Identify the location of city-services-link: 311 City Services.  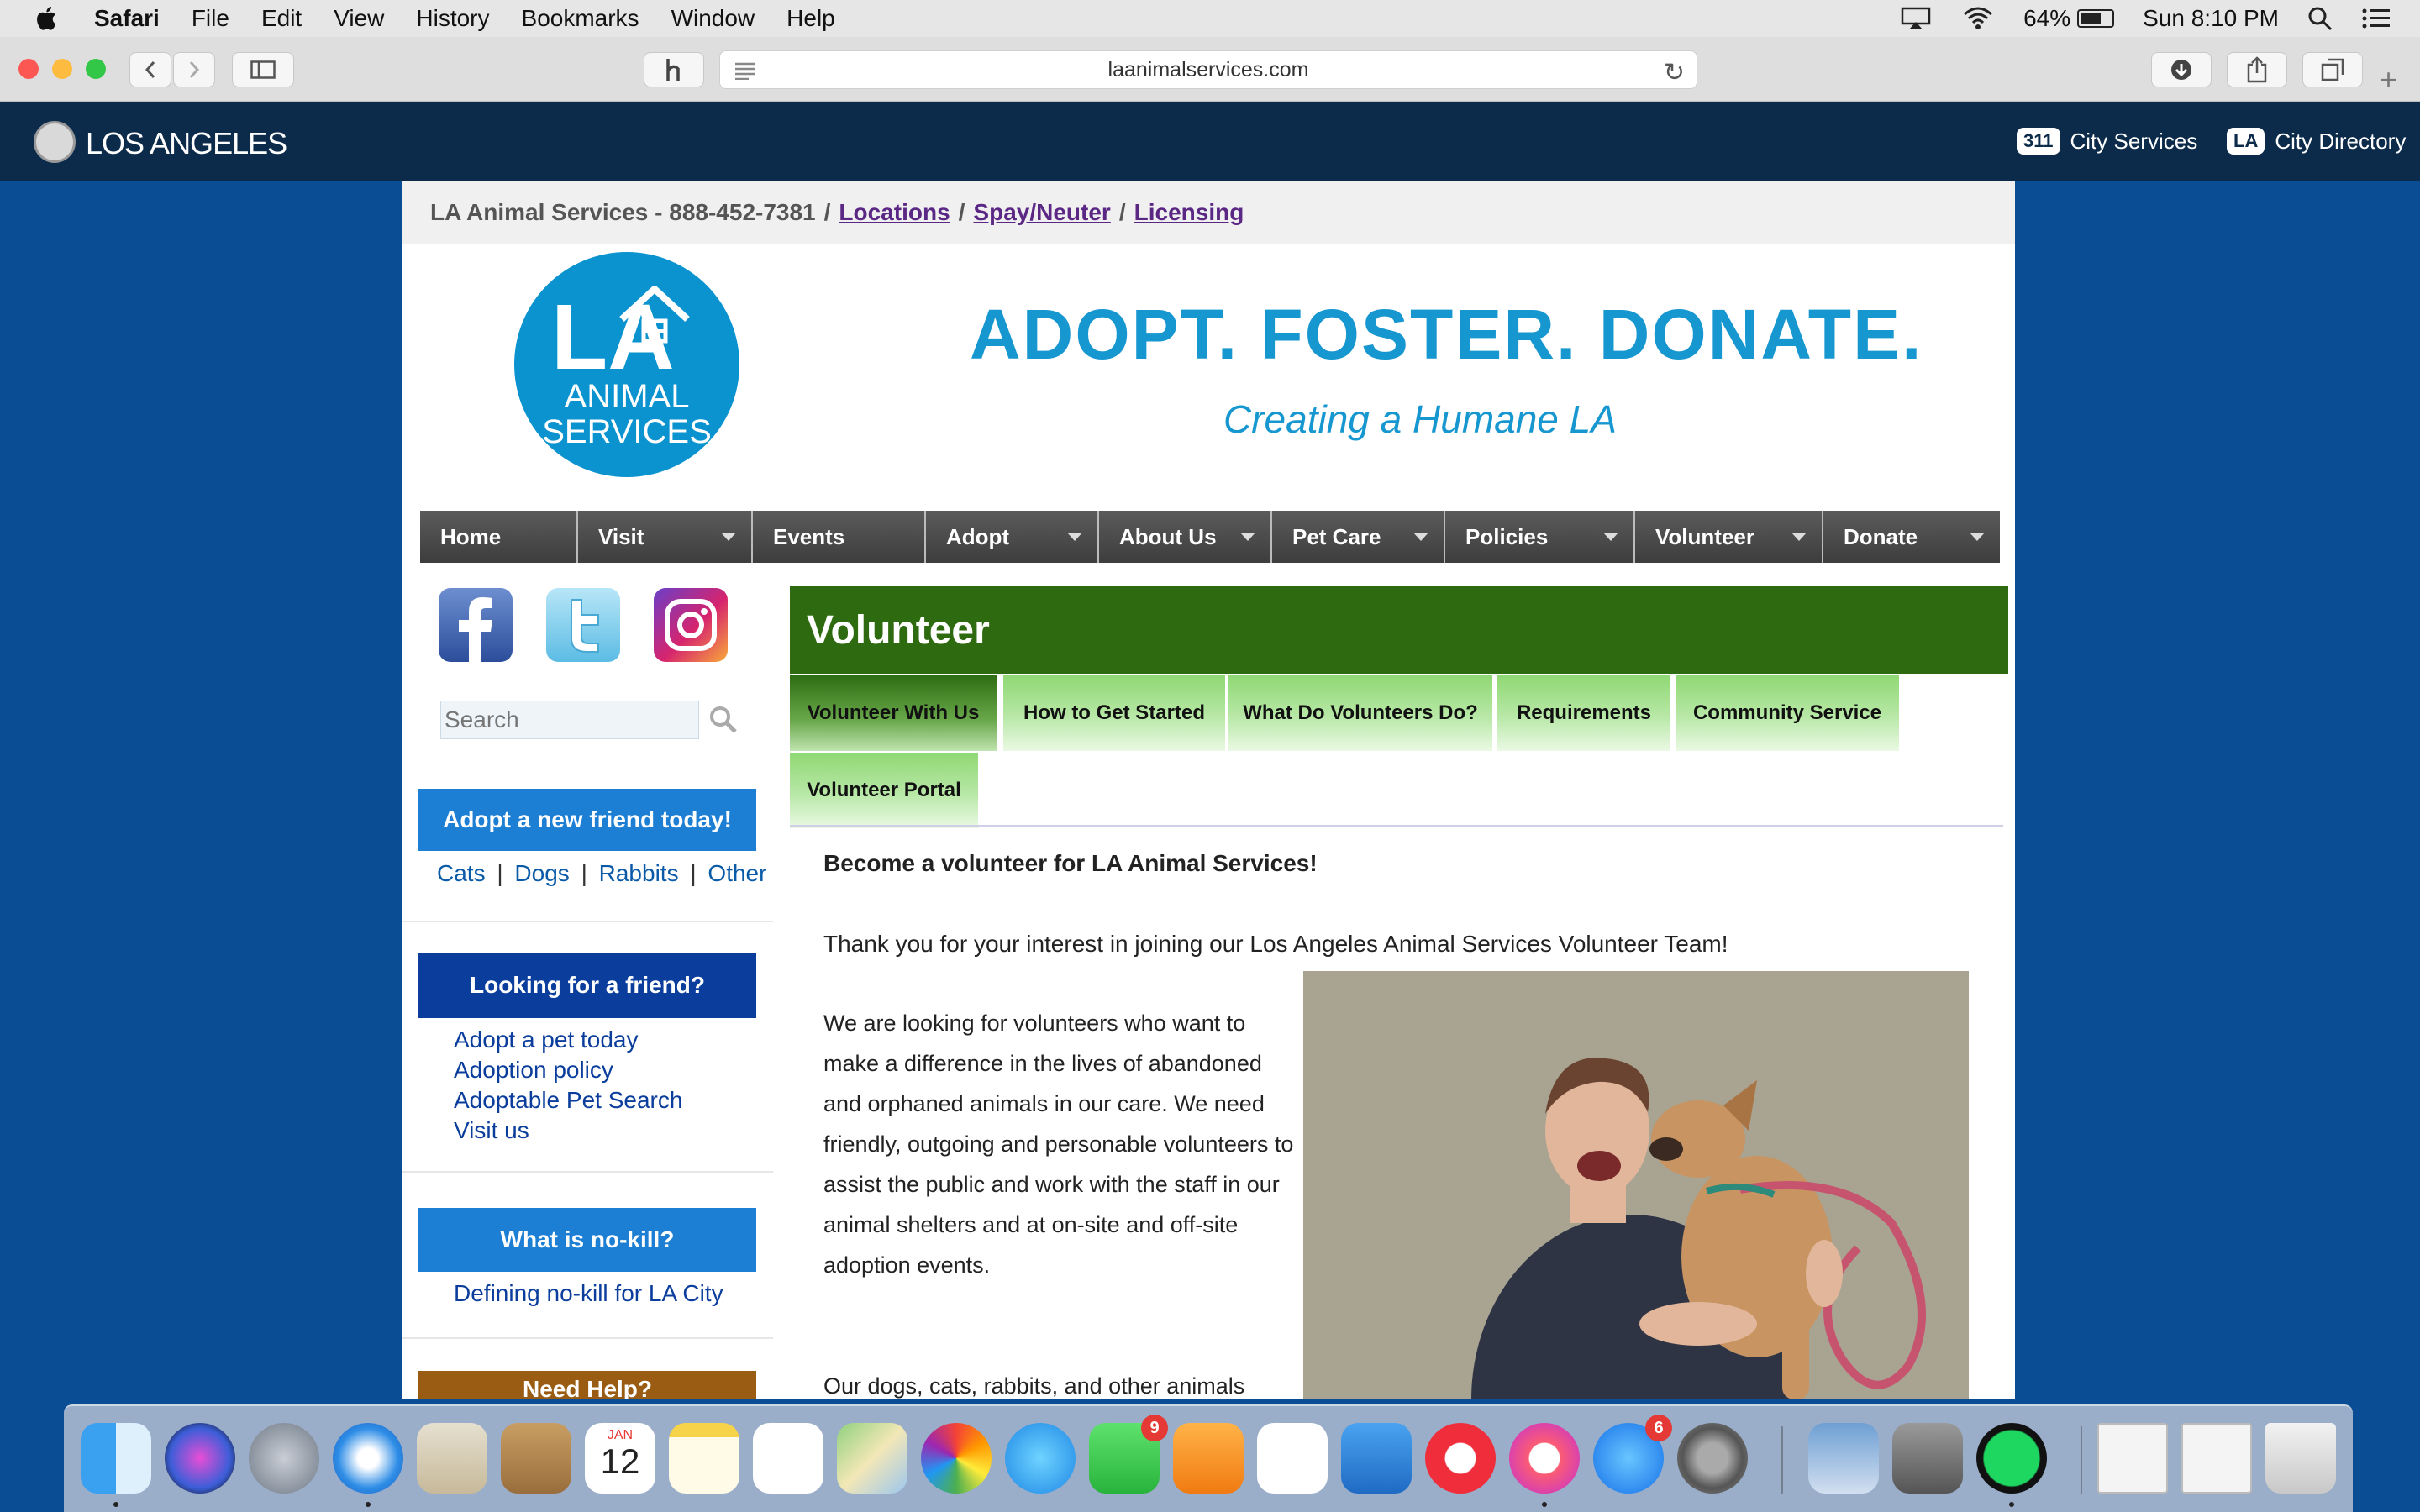
(2107, 141).